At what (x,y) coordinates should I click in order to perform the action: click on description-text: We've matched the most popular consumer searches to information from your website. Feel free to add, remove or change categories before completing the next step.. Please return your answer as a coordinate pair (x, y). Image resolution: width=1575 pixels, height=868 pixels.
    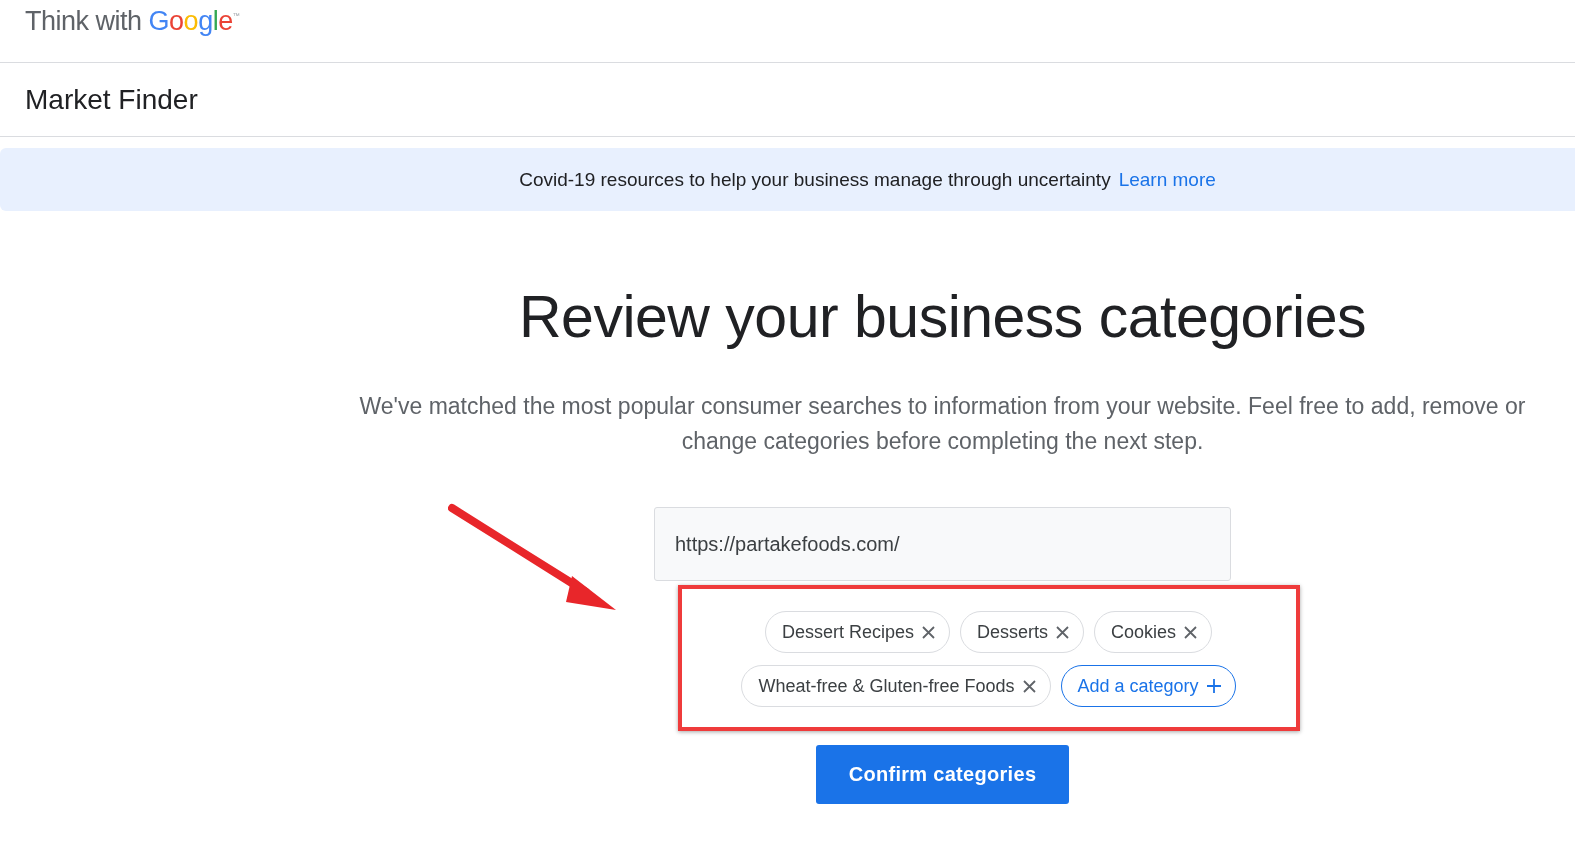
    Looking at the image, I should click on (942, 424).